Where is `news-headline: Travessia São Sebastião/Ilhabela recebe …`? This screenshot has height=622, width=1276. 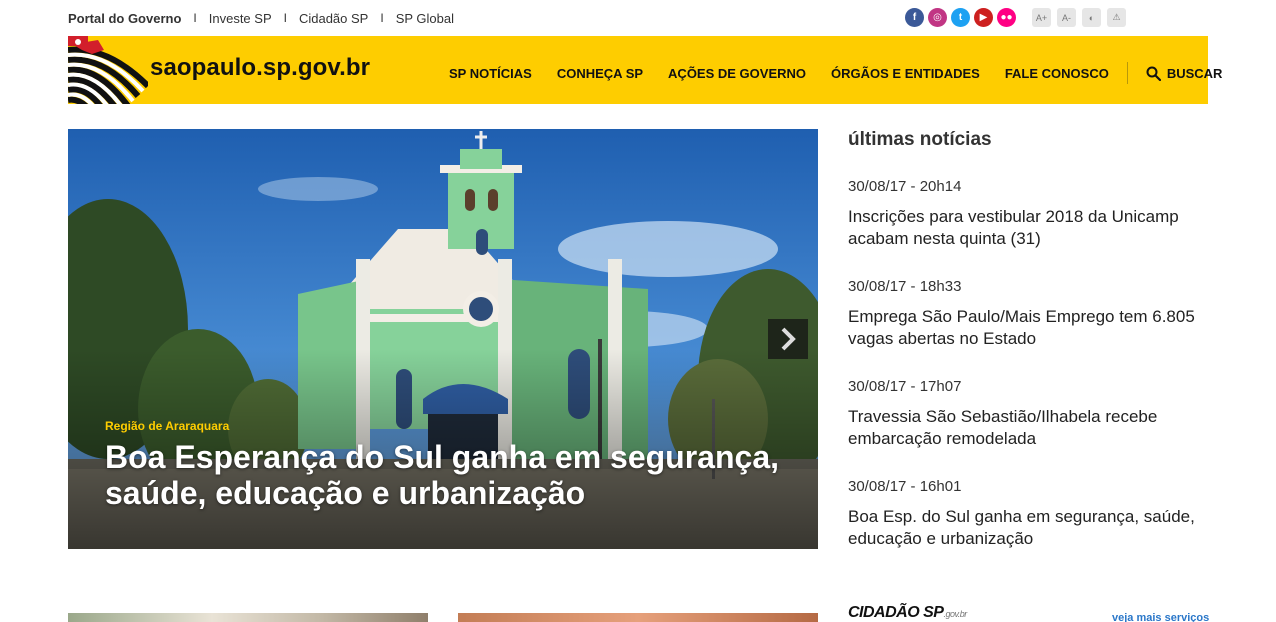 news-headline: Travessia São Sebastião/Ilhabela recebe … is located at coordinates (1028, 428).